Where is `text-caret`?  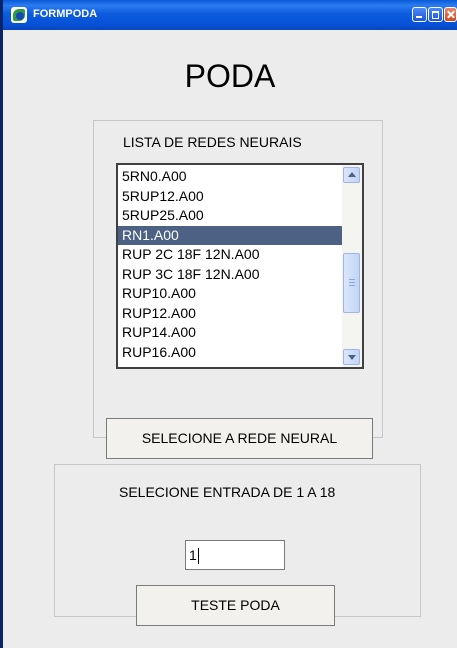
text-caret is located at coordinates (198, 556).